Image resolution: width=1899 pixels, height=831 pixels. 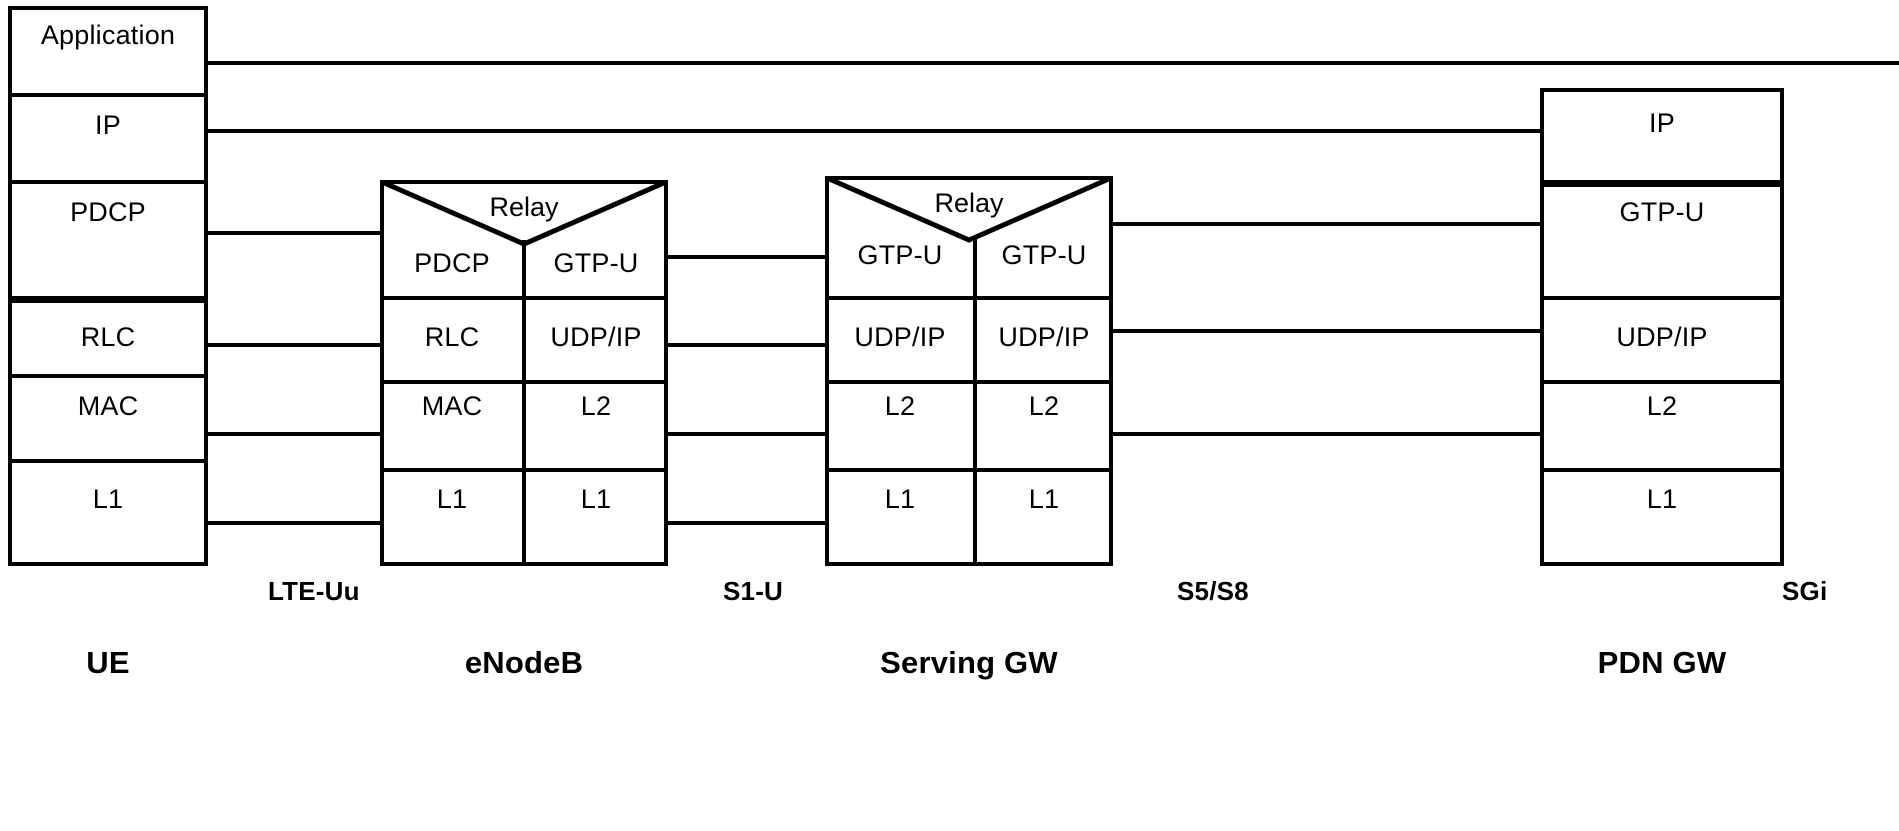 What do you see at coordinates (1662, 406) in the screenshot?
I see `pdn-gw-layer-l2: L2` at bounding box center [1662, 406].